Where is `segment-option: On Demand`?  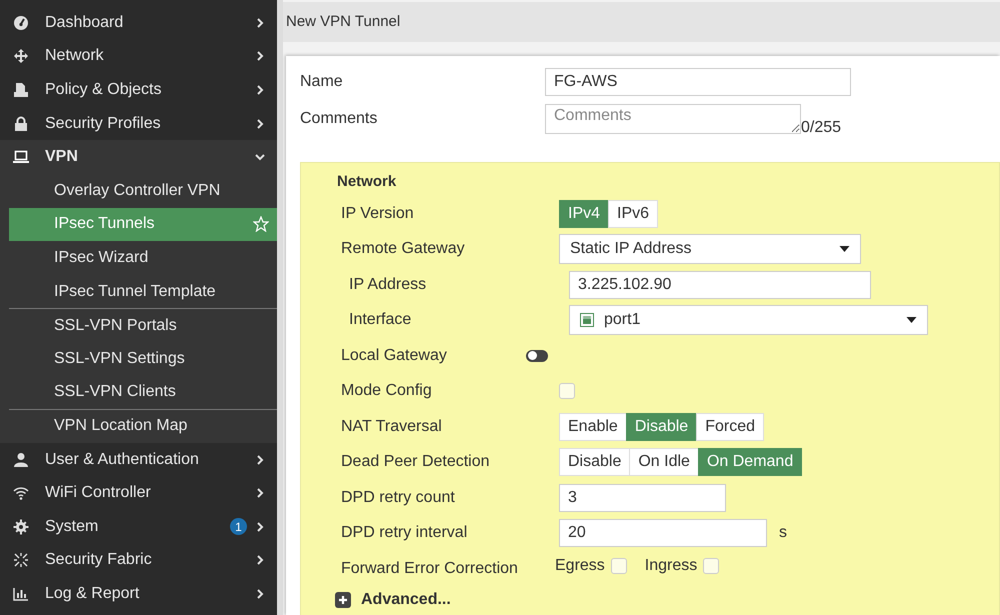 segment-option: On Demand is located at coordinates (750, 462).